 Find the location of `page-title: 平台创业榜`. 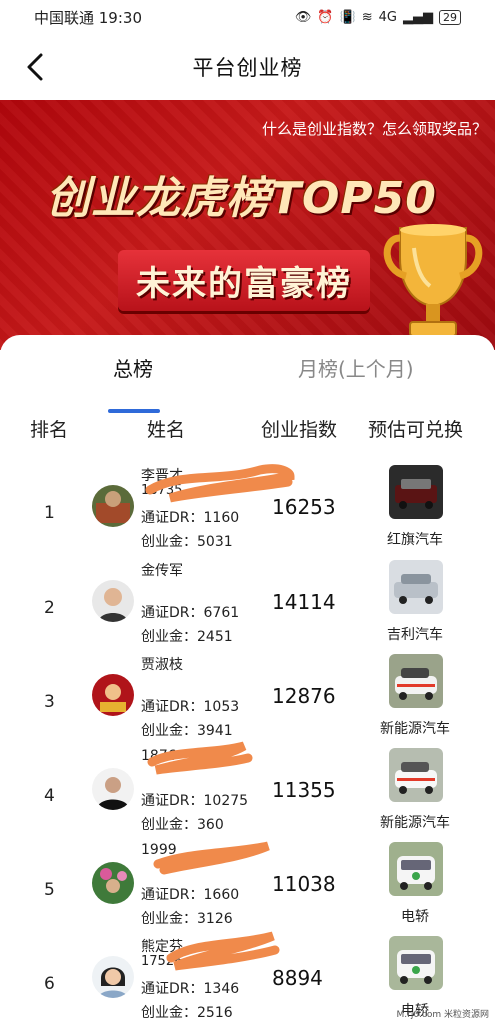

page-title: 平台创业榜 is located at coordinates (247, 68).